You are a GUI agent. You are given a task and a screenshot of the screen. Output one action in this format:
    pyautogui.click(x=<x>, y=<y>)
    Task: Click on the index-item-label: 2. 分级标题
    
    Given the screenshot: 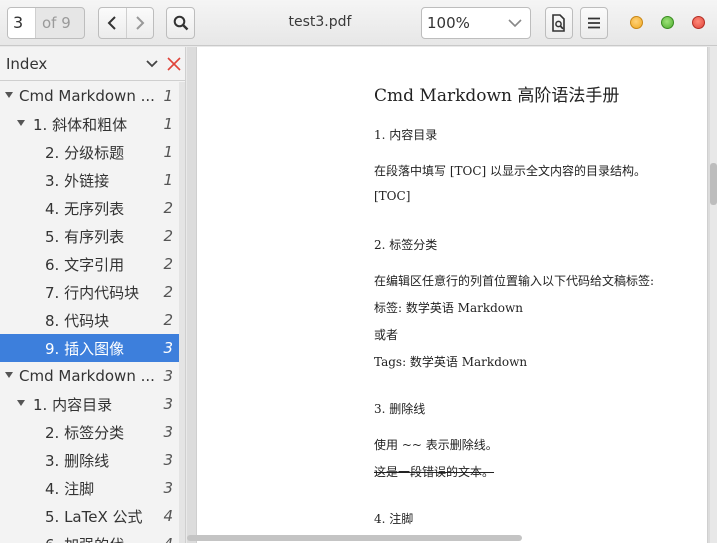 What is the action you would take?
    pyautogui.click(x=85, y=152)
    